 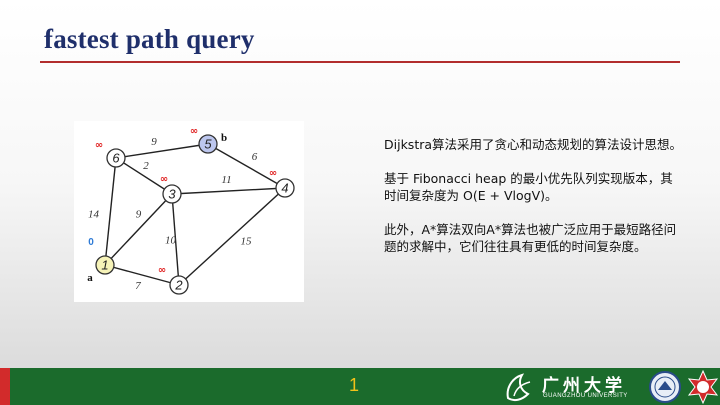 What do you see at coordinates (154, 142) in the screenshot?
I see `edge-weight-6-5: 9` at bounding box center [154, 142].